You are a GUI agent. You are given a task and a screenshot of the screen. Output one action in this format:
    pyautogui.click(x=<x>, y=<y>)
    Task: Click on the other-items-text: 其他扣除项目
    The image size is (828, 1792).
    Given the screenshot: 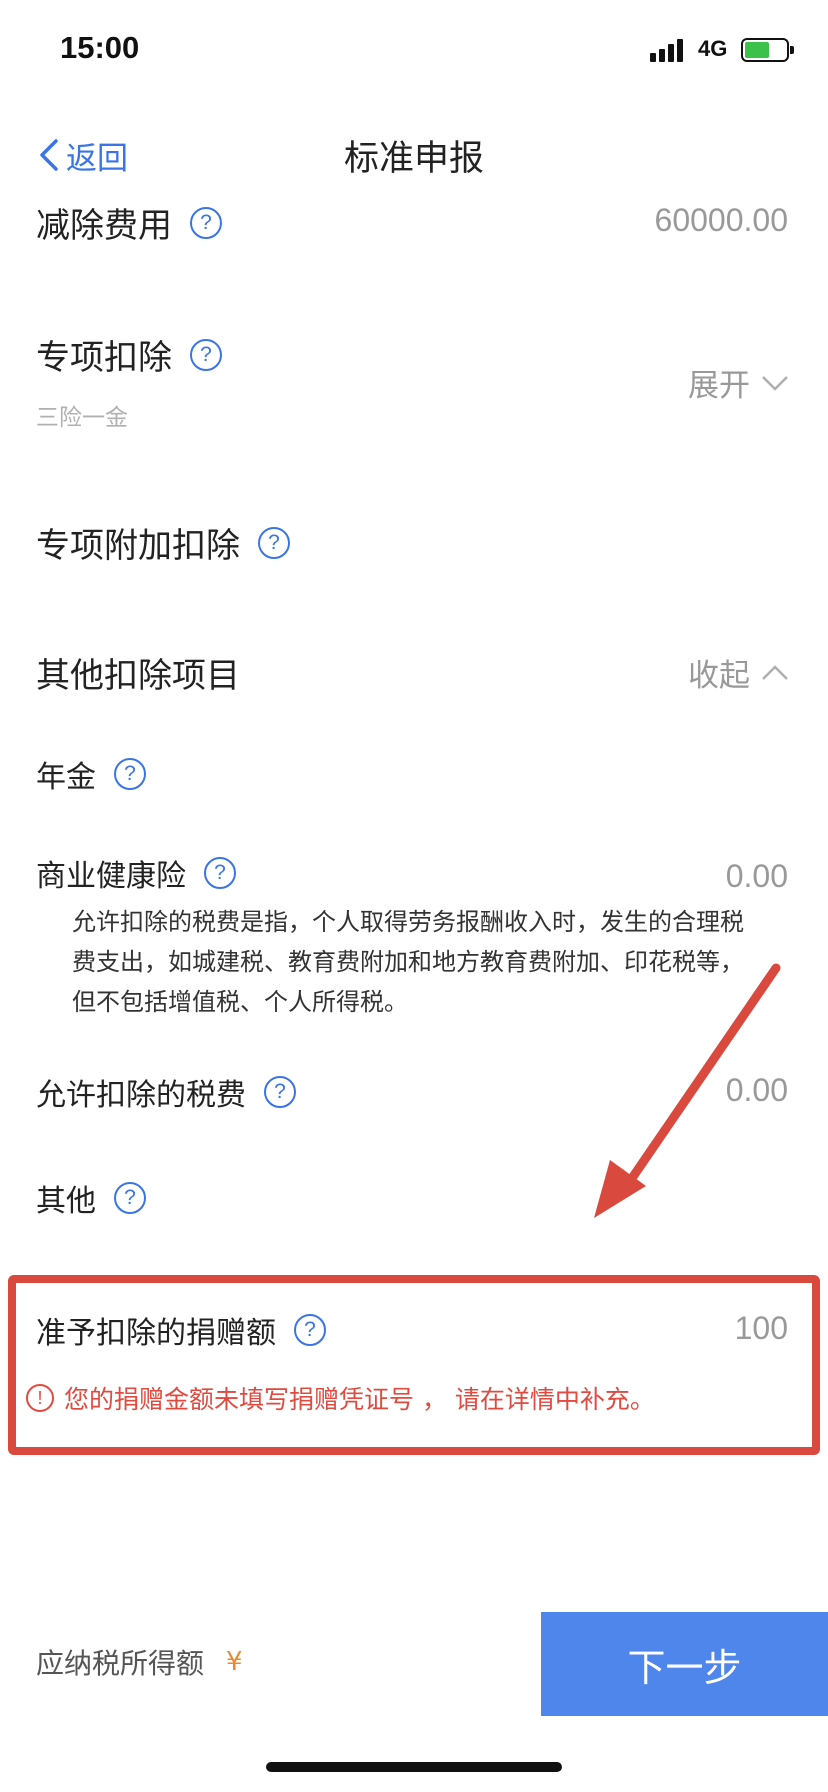 What is the action you would take?
    pyautogui.click(x=138, y=676)
    